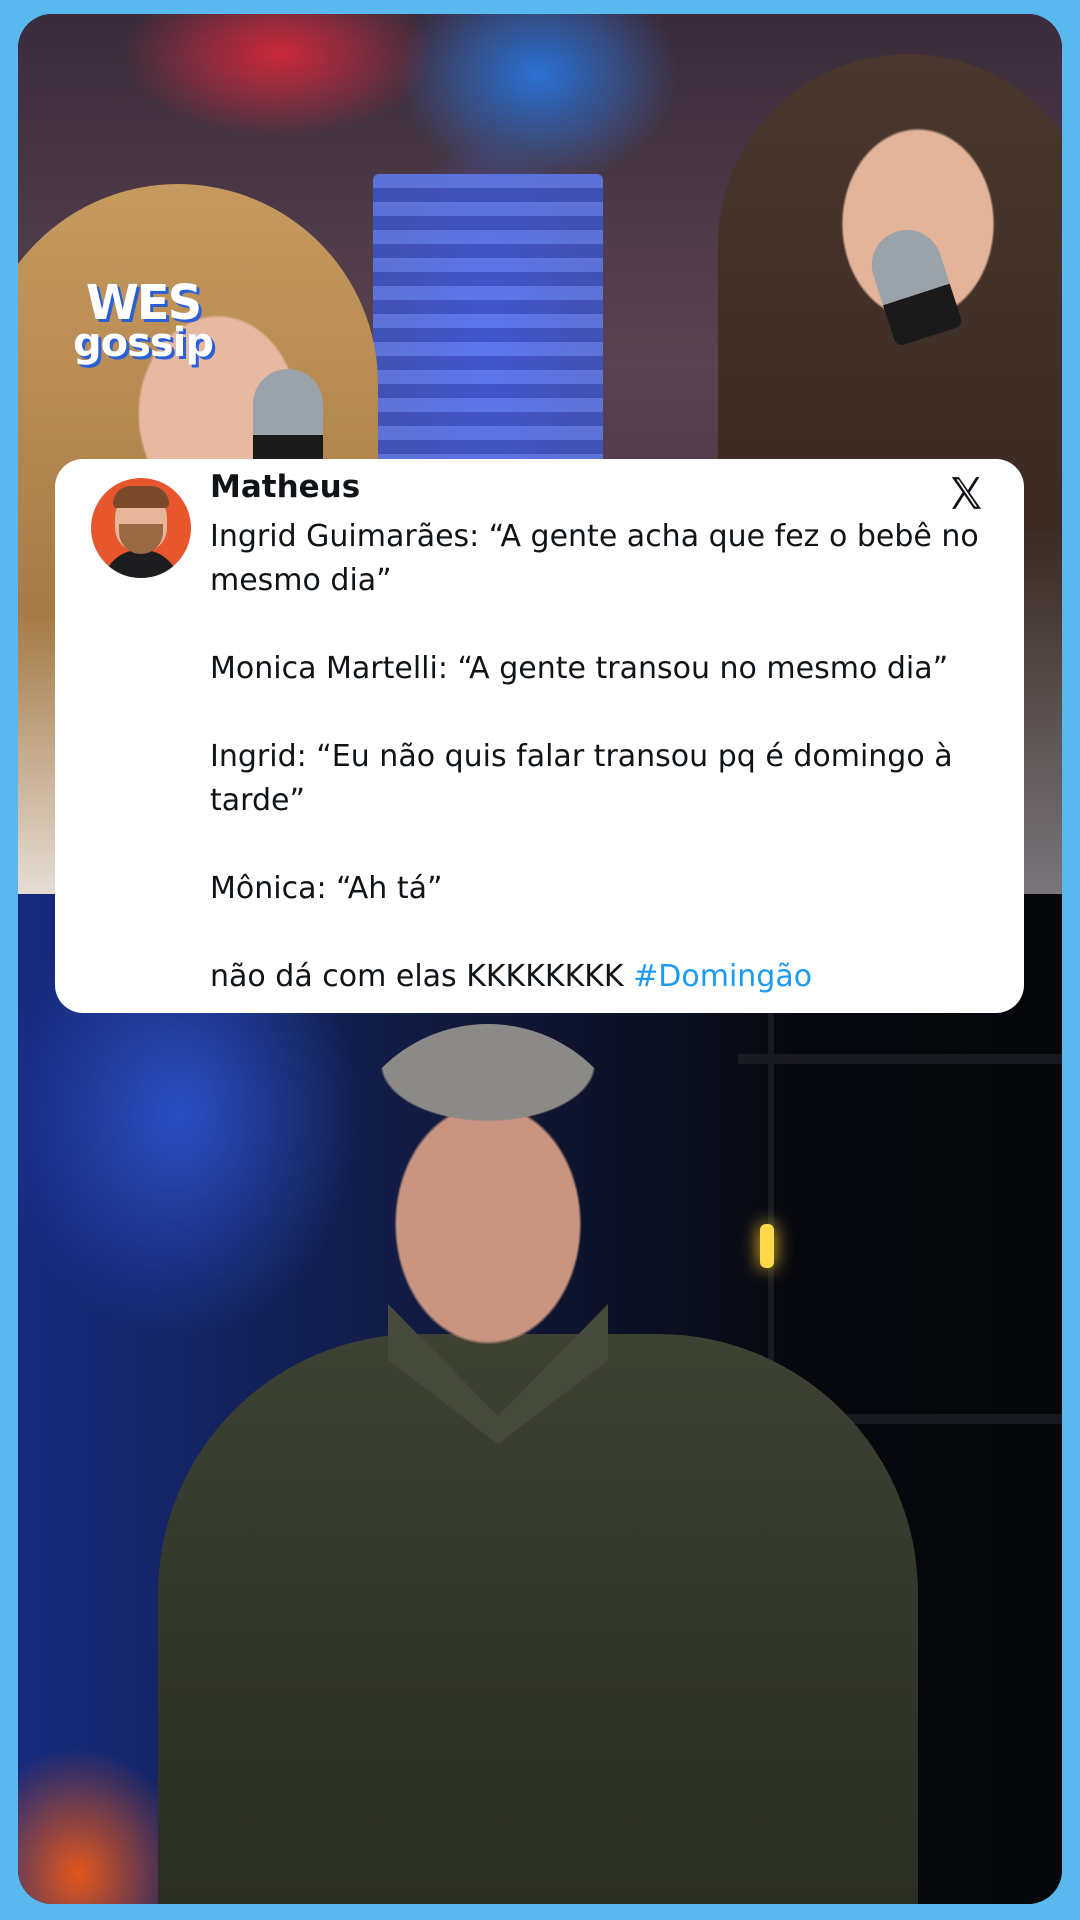 The width and height of the screenshot is (1080, 1920). I want to click on tweet-last-line: não dá com elas KKKKKKKK #Domingão, so click(605, 977).